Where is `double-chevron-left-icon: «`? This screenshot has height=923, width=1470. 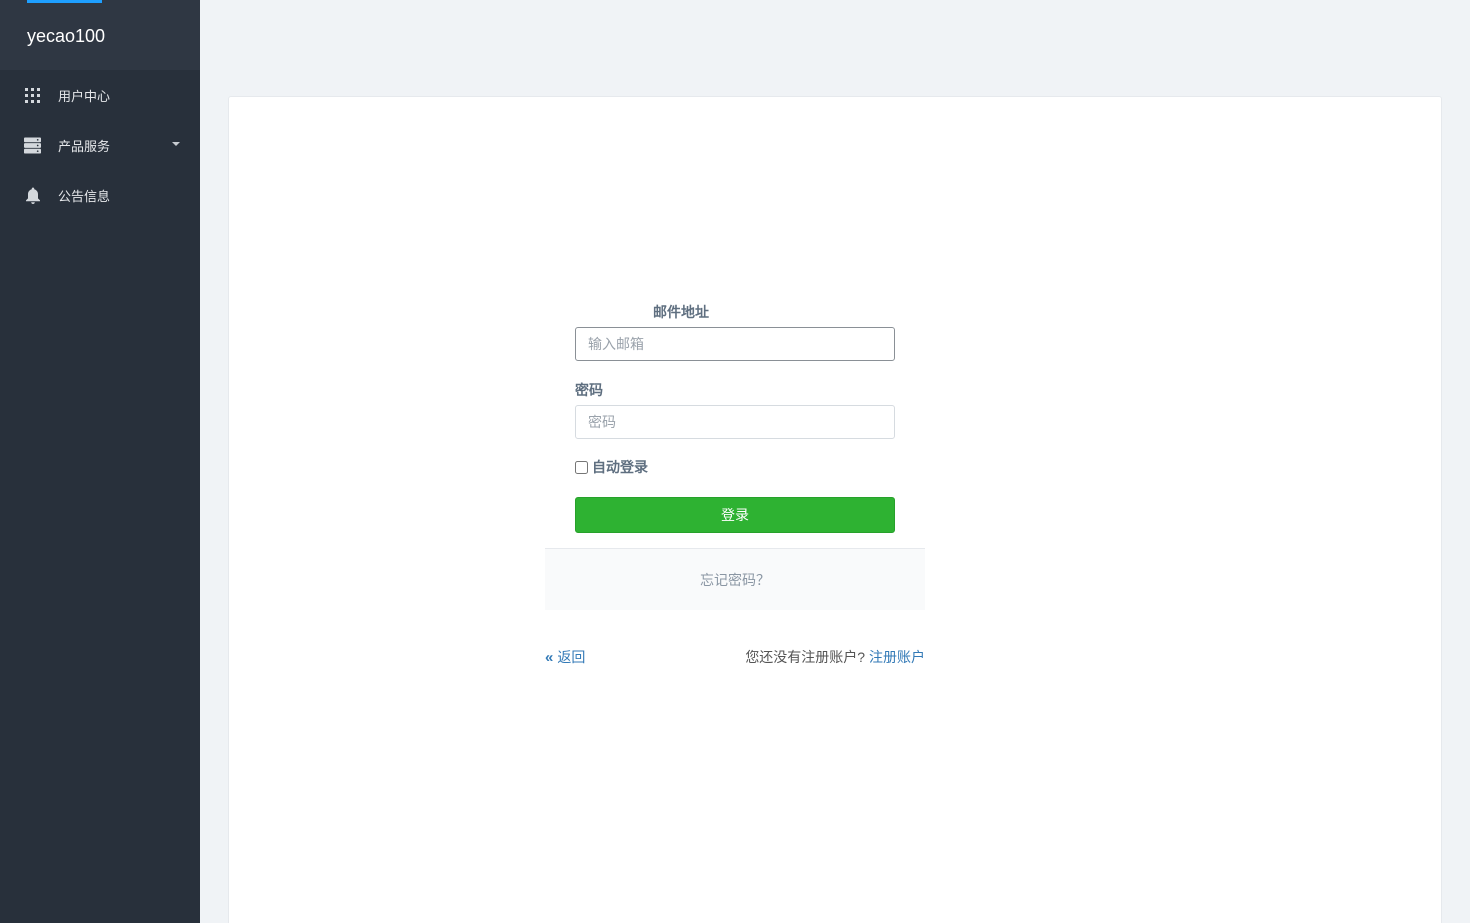 double-chevron-left-icon: « is located at coordinates (549, 657).